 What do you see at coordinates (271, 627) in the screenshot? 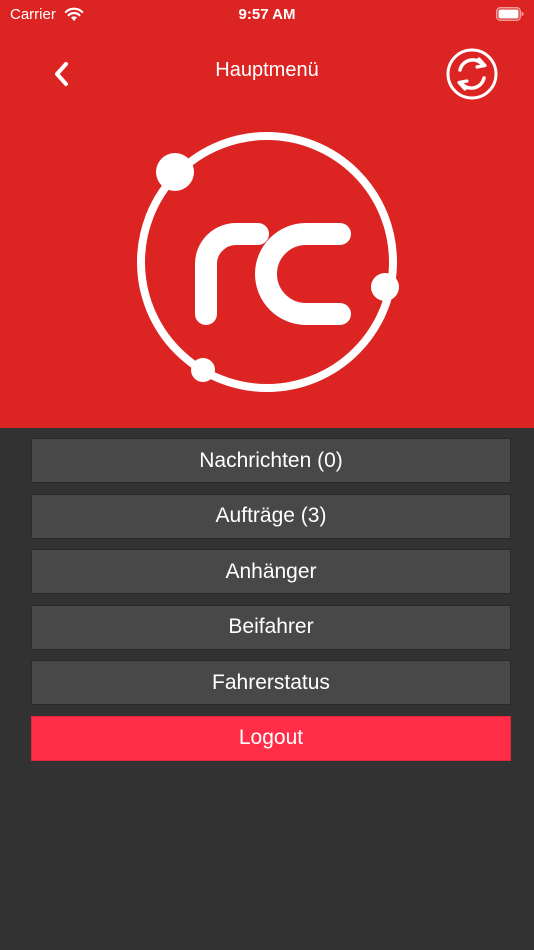
I see `co-driver-button: Beifahrer` at bounding box center [271, 627].